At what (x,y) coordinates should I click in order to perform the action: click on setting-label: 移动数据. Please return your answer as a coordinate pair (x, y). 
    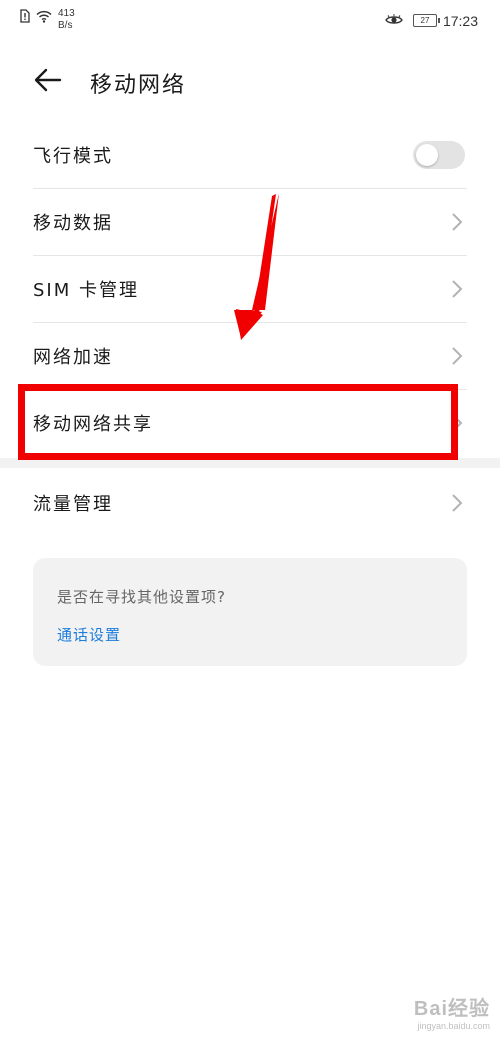
    Looking at the image, I should click on (73, 223).